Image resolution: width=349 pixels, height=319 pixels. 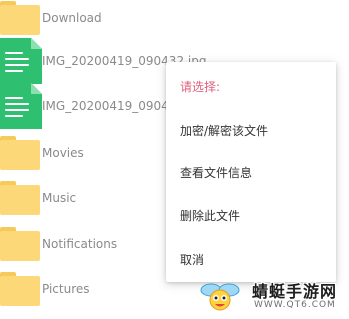 I want to click on file-name: Movies, so click(x=63, y=152).